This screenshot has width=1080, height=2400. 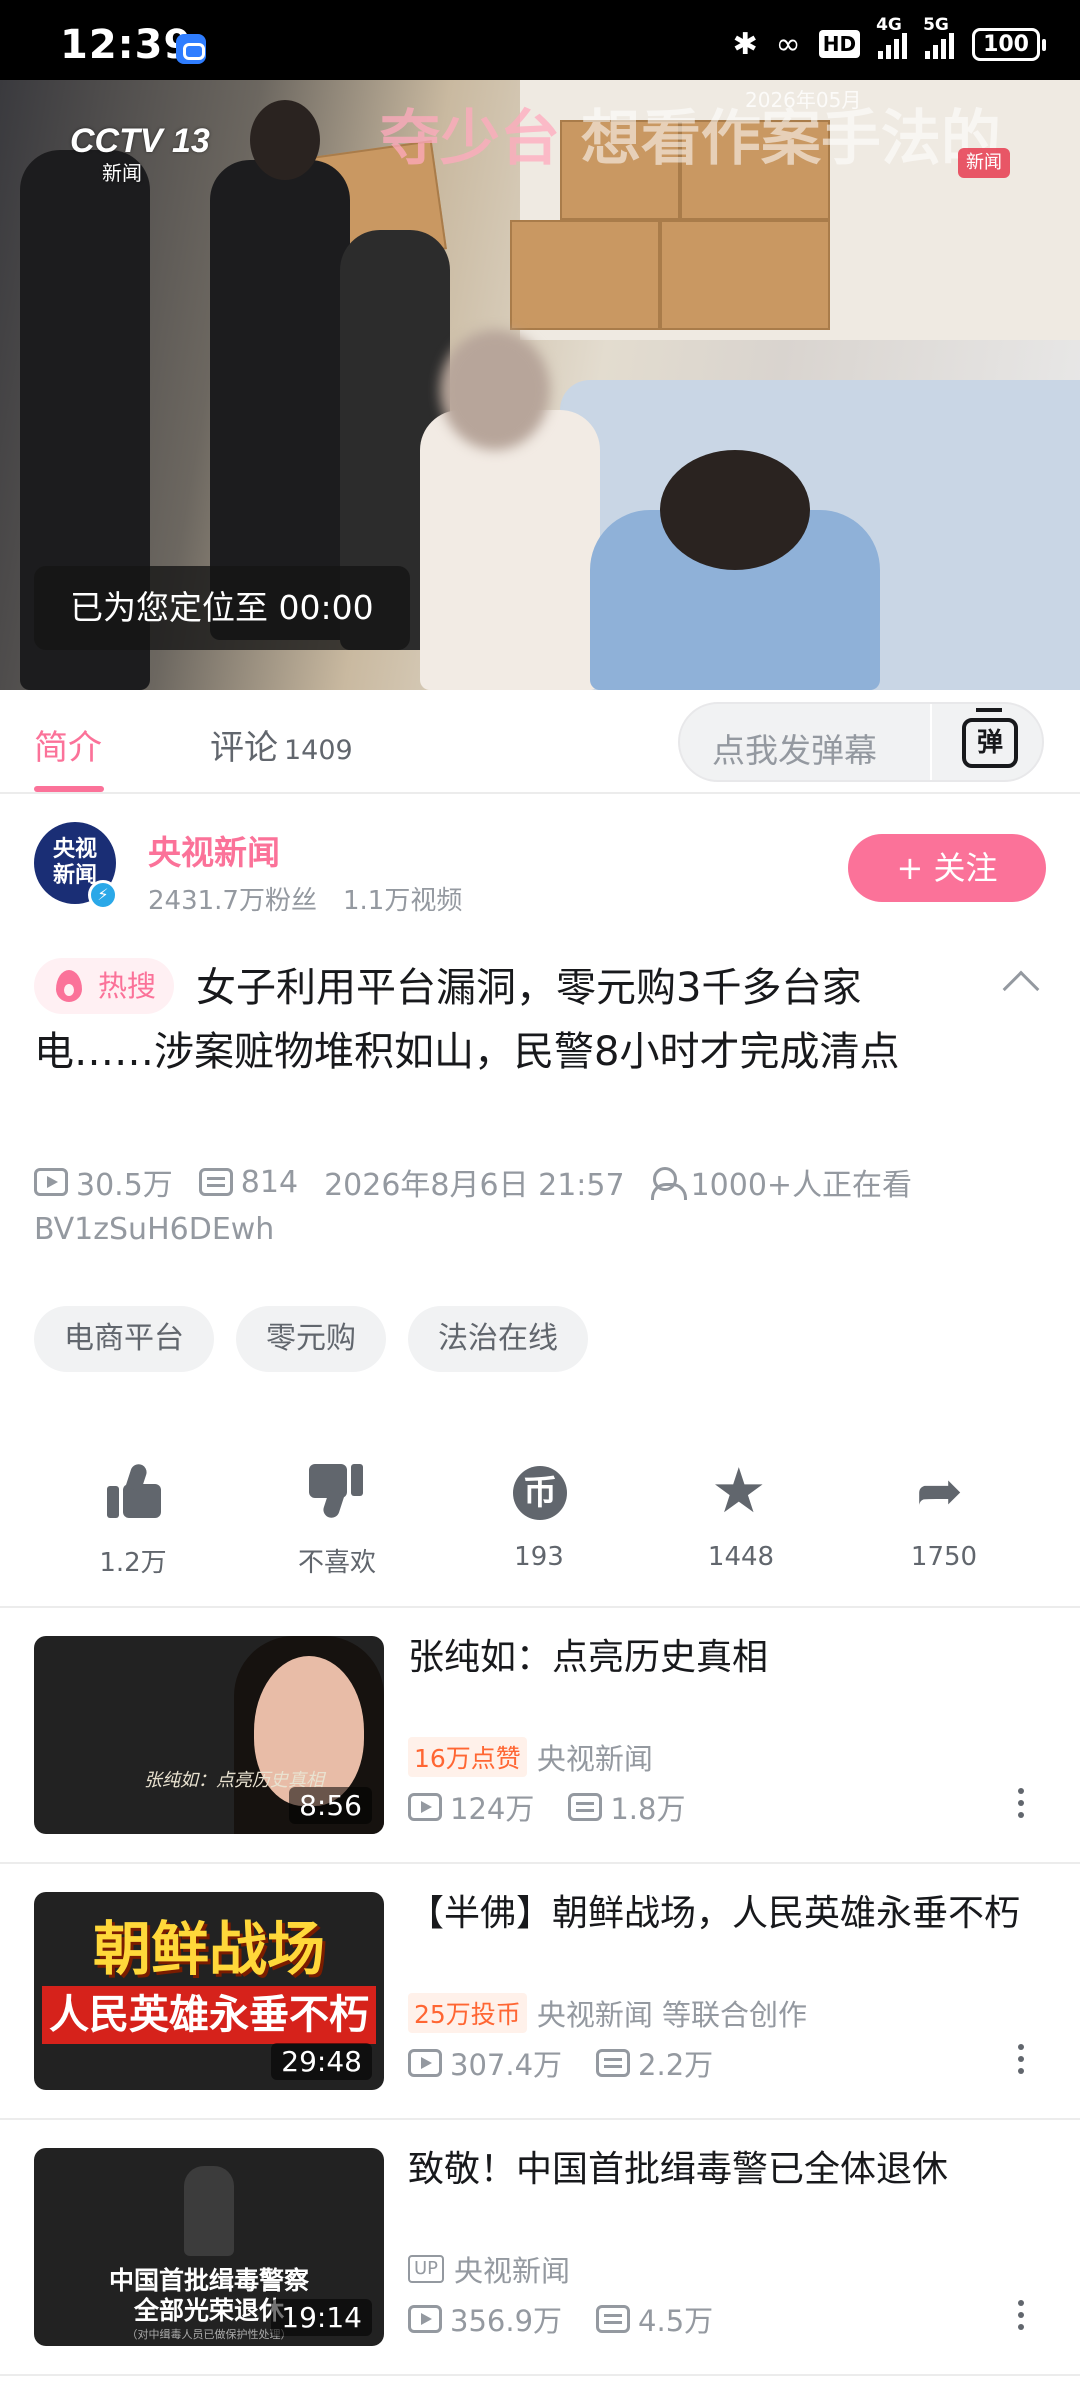 What do you see at coordinates (990, 738) in the screenshot?
I see `danmu-toggle-icon: 弹` at bounding box center [990, 738].